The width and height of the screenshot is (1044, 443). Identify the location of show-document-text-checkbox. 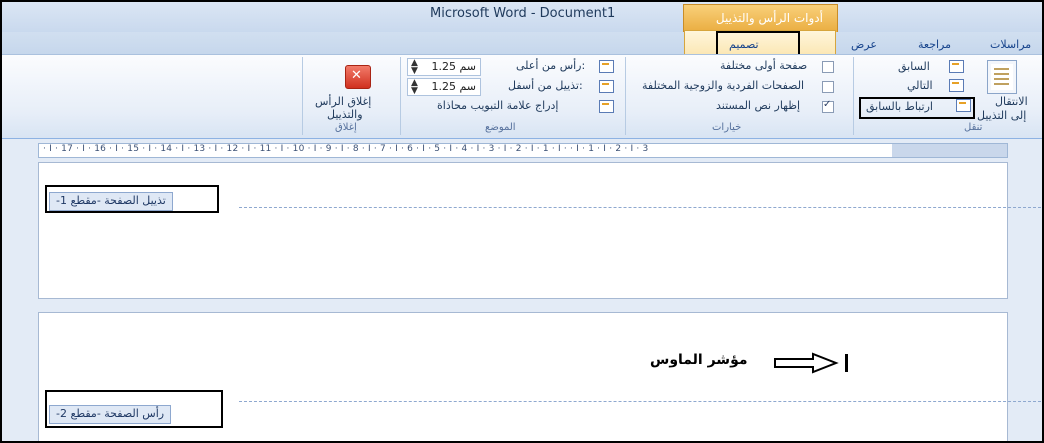
(828, 106).